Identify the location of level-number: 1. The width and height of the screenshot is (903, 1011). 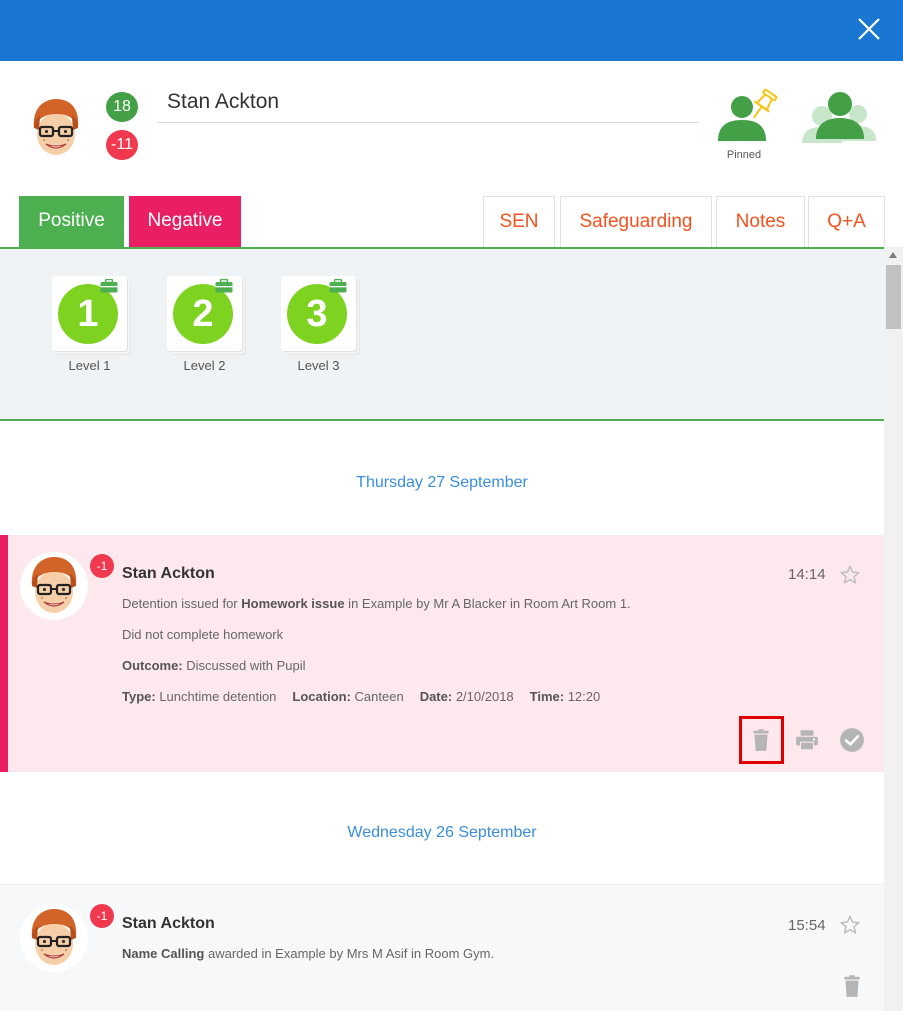
(88, 314).